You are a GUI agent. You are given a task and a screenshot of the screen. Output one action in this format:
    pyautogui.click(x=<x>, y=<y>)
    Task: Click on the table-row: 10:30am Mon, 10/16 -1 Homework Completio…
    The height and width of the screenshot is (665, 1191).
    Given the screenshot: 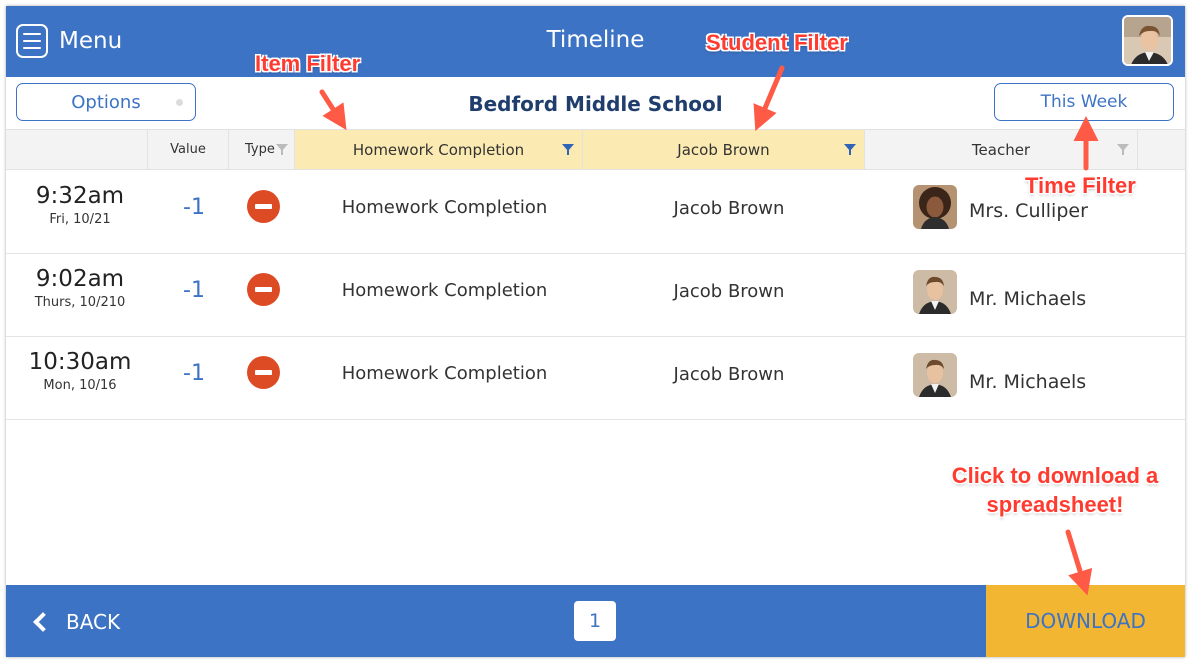 What is the action you would take?
    pyautogui.click(x=595, y=378)
    